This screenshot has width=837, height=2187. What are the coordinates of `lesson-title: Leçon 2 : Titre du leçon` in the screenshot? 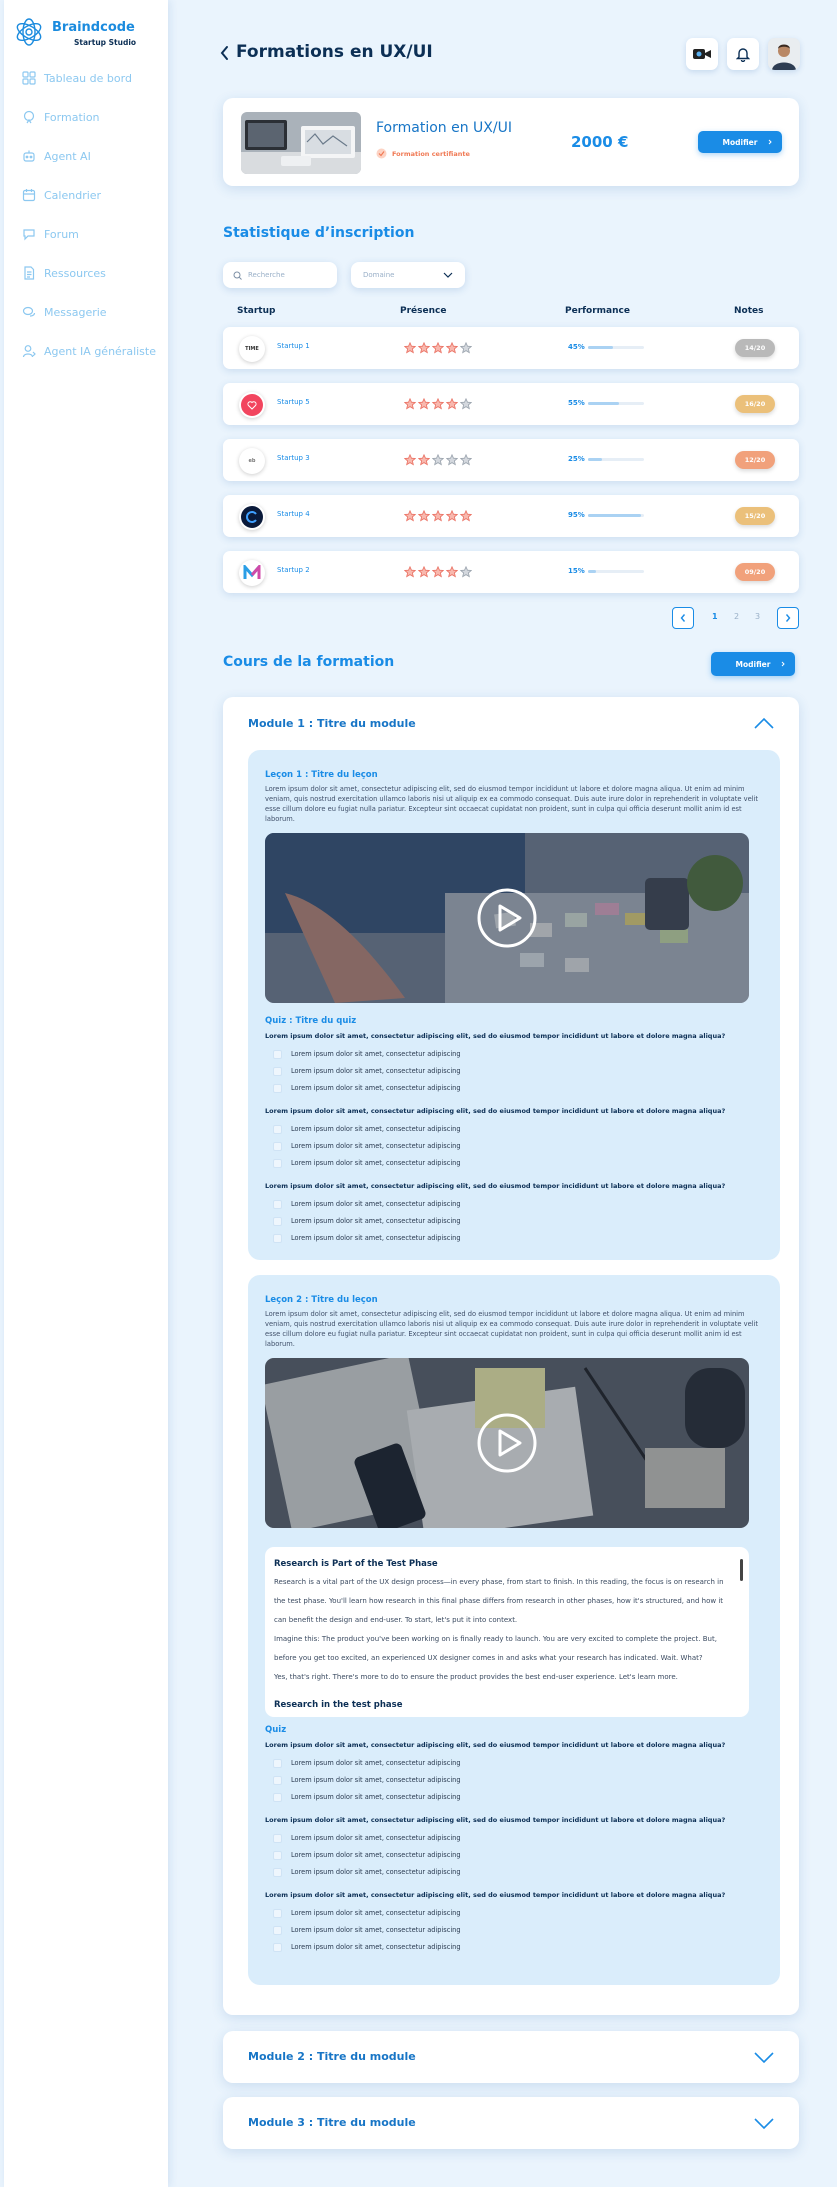 It's located at (321, 1300).